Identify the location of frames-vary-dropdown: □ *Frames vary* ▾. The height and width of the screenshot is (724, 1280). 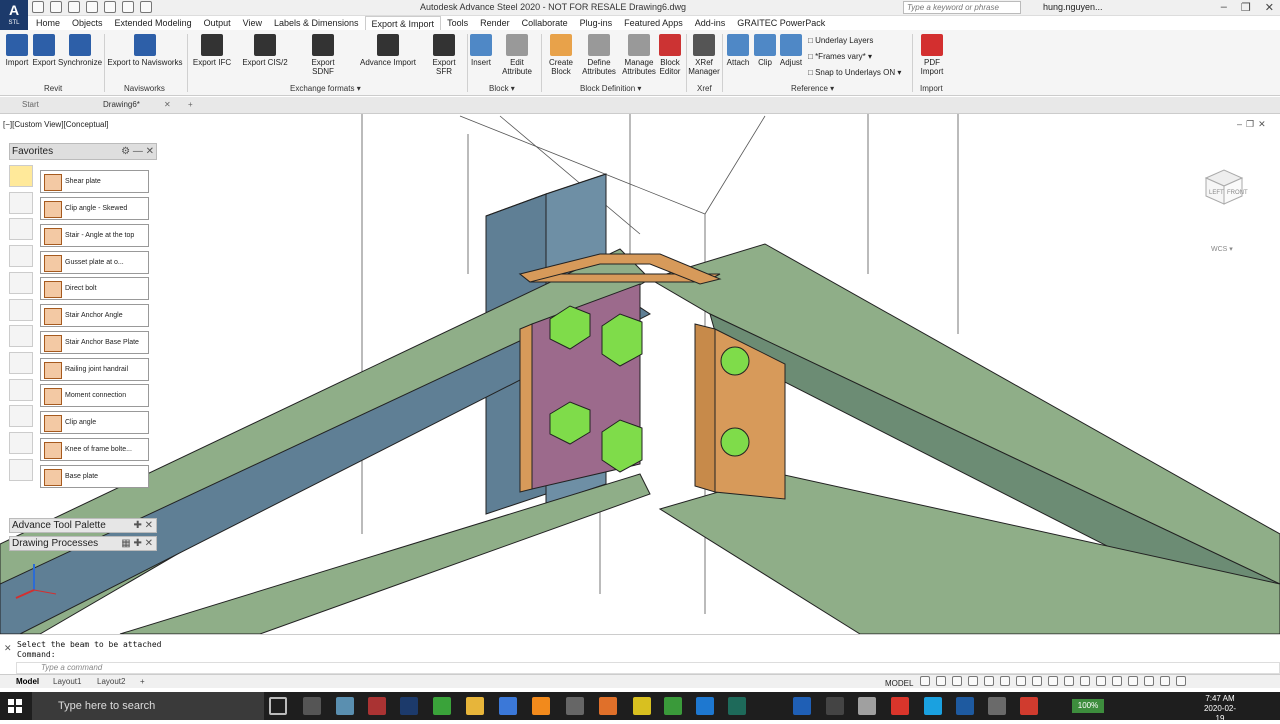
(840, 56).